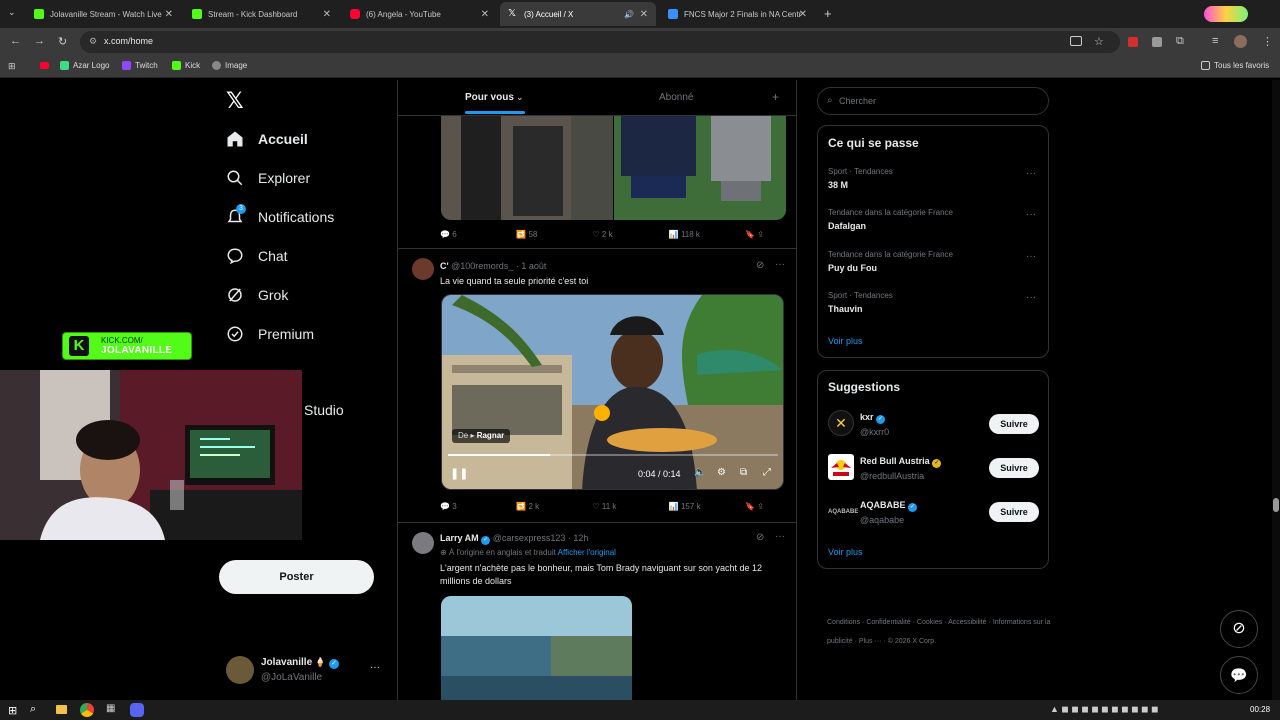 Image resolution: width=1280 pixels, height=720 pixels. Describe the element at coordinates (1099, 41) in the screenshot. I see `bookmark-star-icon: ☆` at that location.